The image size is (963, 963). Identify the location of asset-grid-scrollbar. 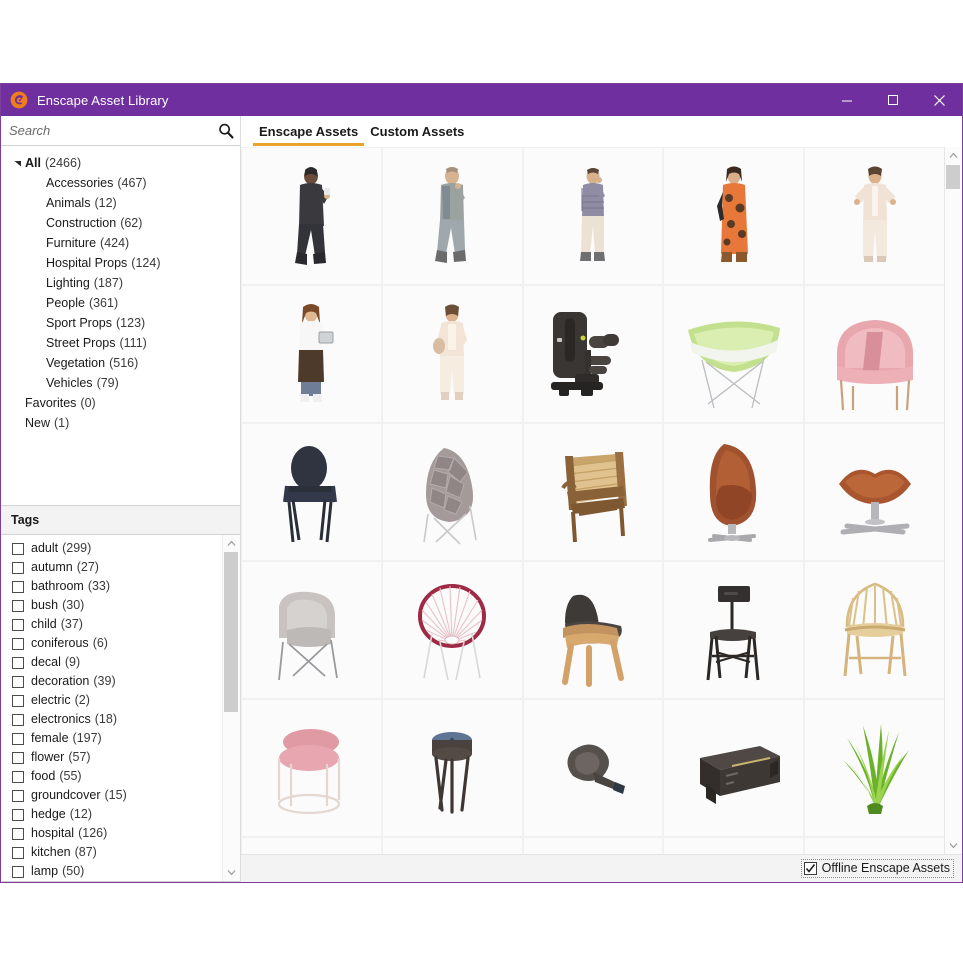
(953, 500).